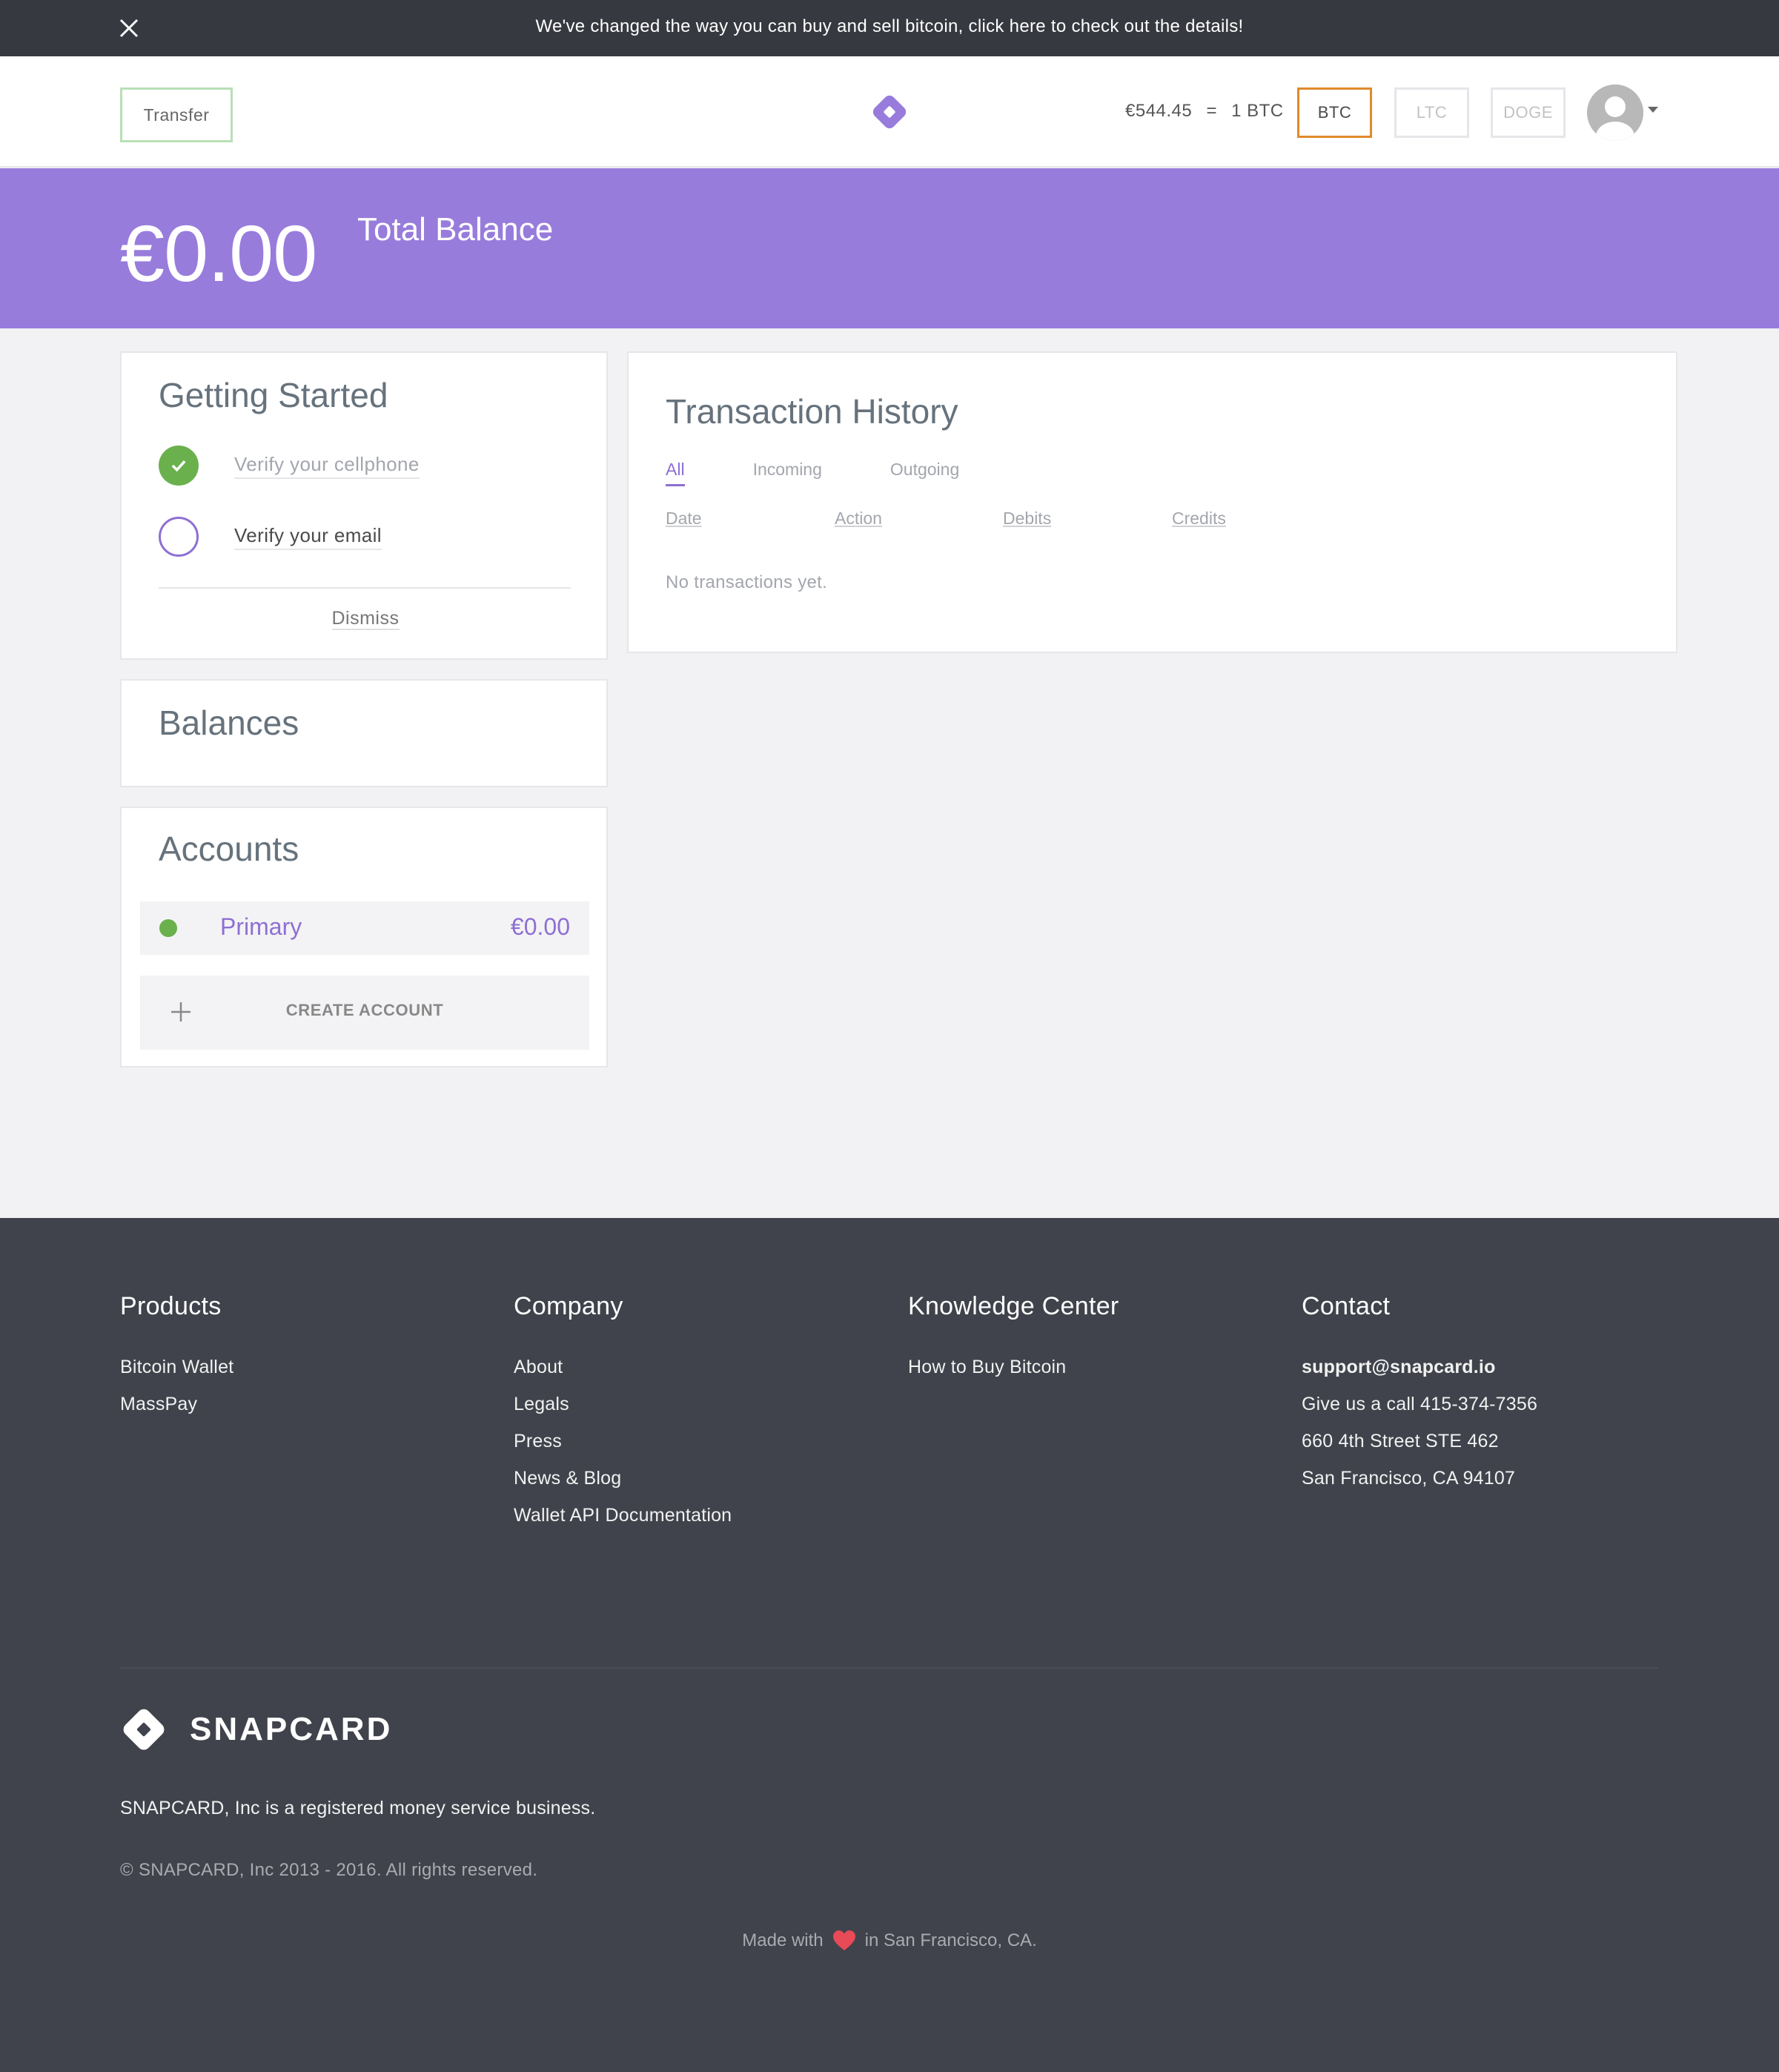 This screenshot has width=1779, height=2072. Describe the element at coordinates (218, 253) in the screenshot. I see `total-balance-amount: €0.00` at that location.